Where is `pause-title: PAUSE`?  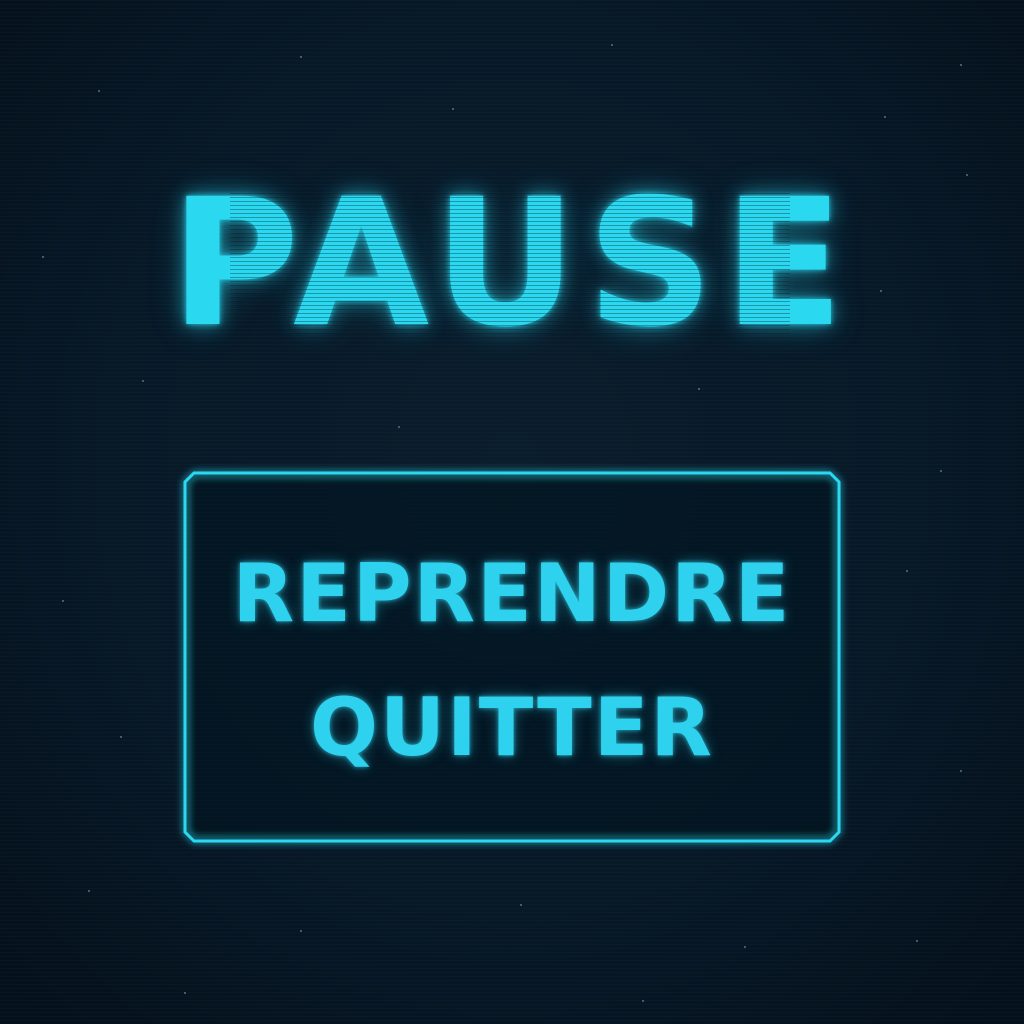
pause-title: PAUSE is located at coordinates (512, 263).